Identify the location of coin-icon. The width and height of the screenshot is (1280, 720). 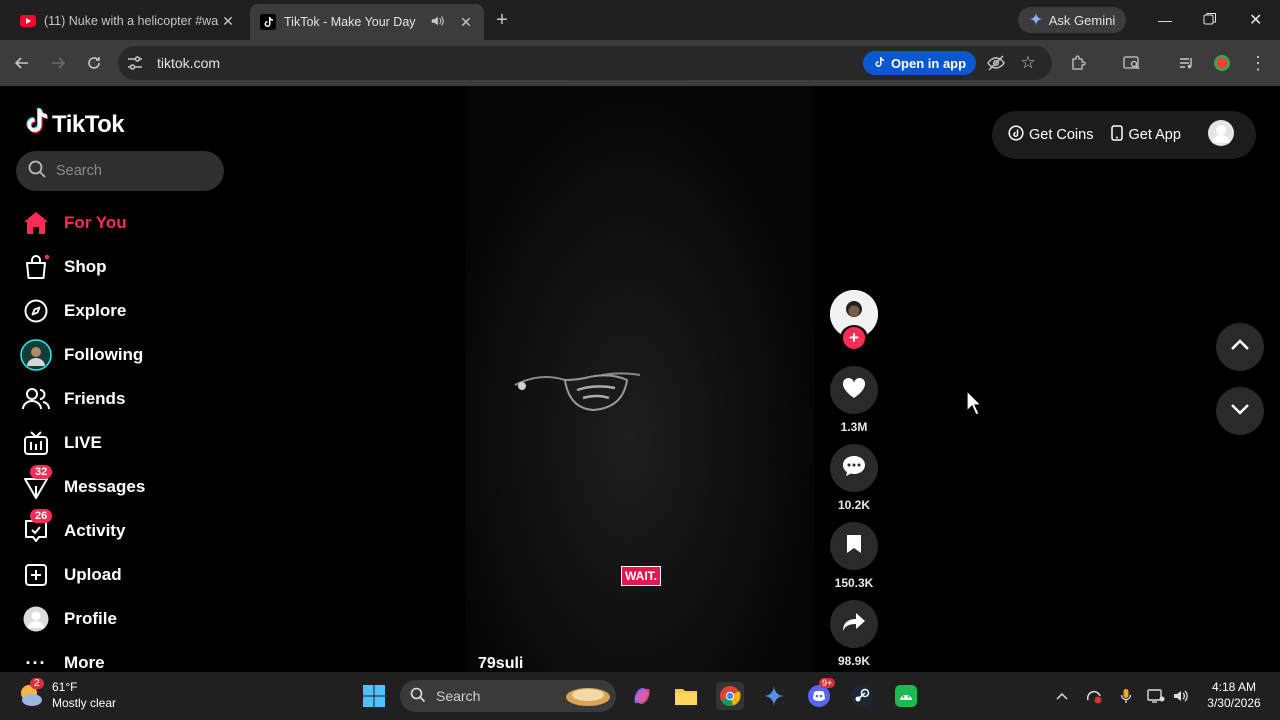
(1016, 135).